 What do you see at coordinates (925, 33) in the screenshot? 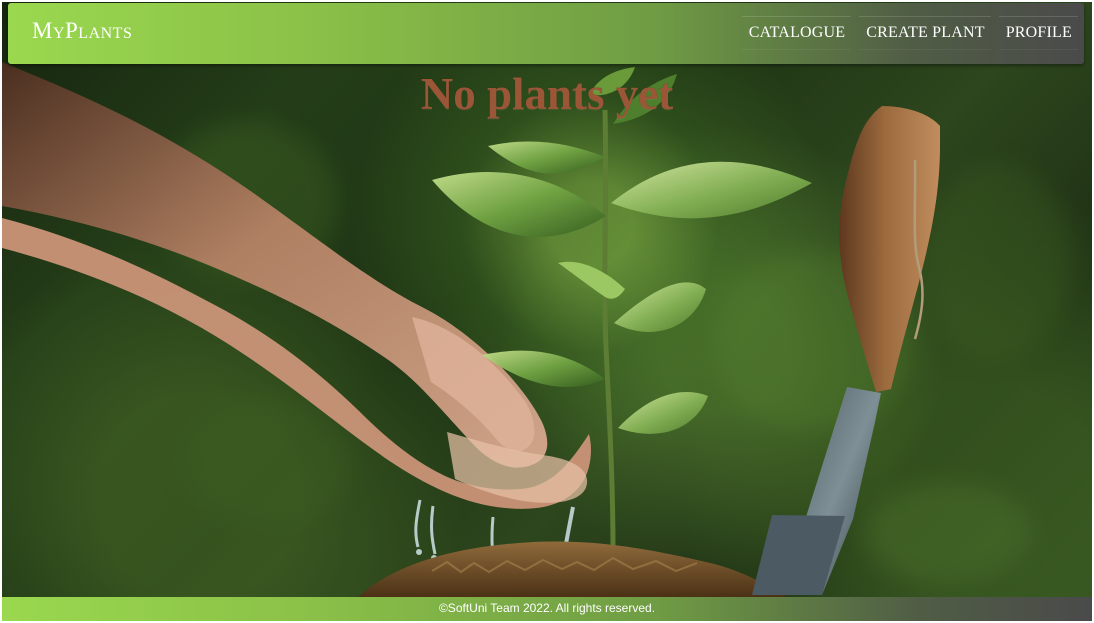
I see `nav-create-plant-link: CREATE PLANT` at bounding box center [925, 33].